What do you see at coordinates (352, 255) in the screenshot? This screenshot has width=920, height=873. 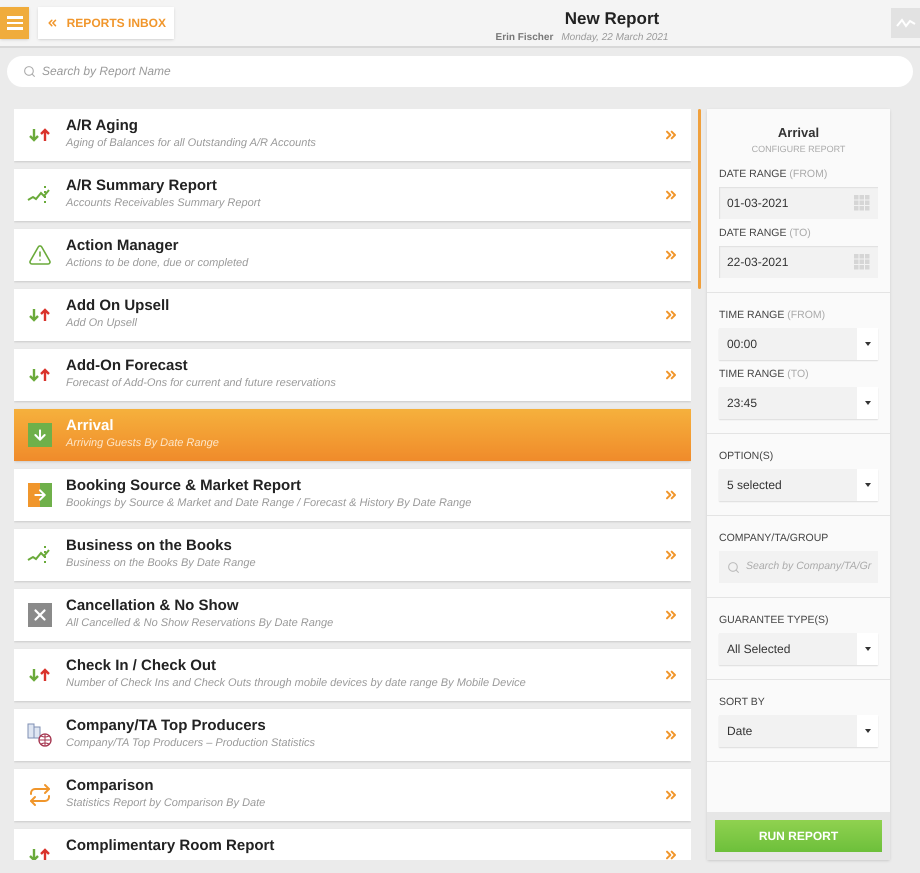 I see `report-item: Action Manager Actions to be done, due or completed` at bounding box center [352, 255].